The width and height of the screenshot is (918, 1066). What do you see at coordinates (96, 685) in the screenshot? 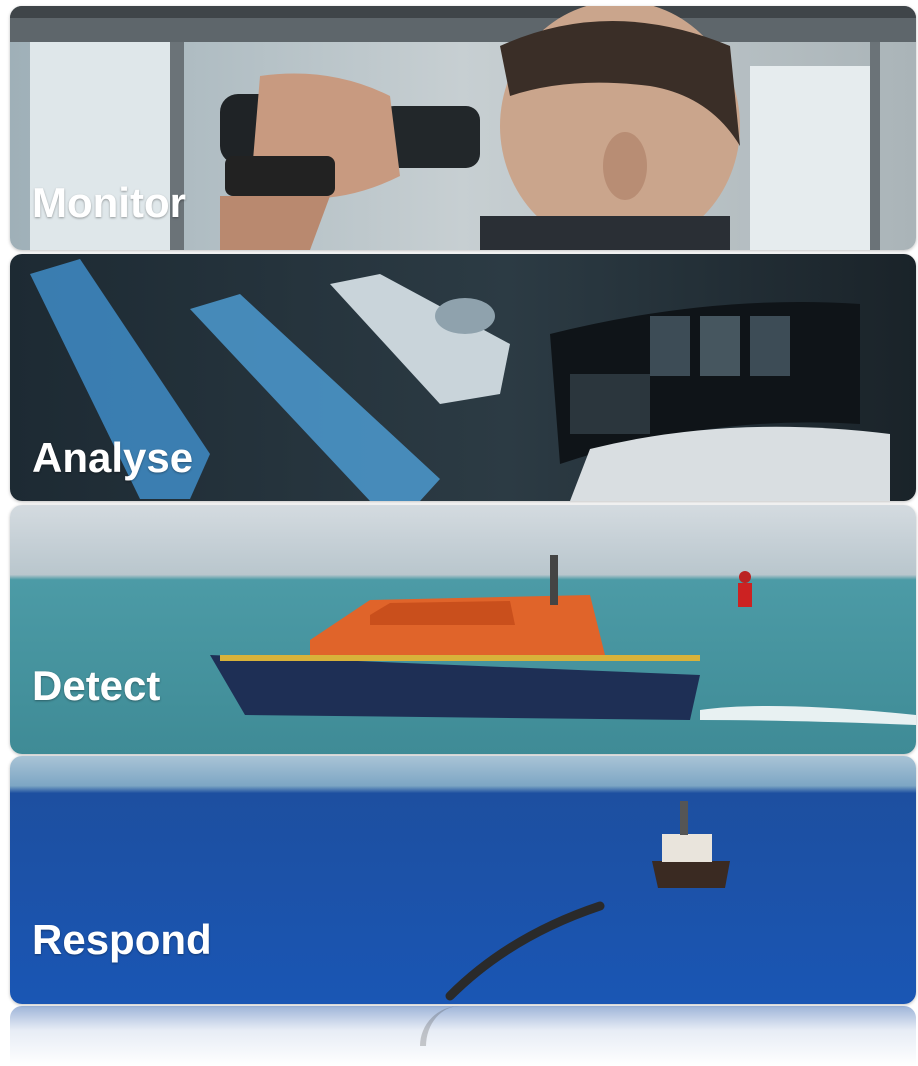
I see `detect-label: Detect` at bounding box center [96, 685].